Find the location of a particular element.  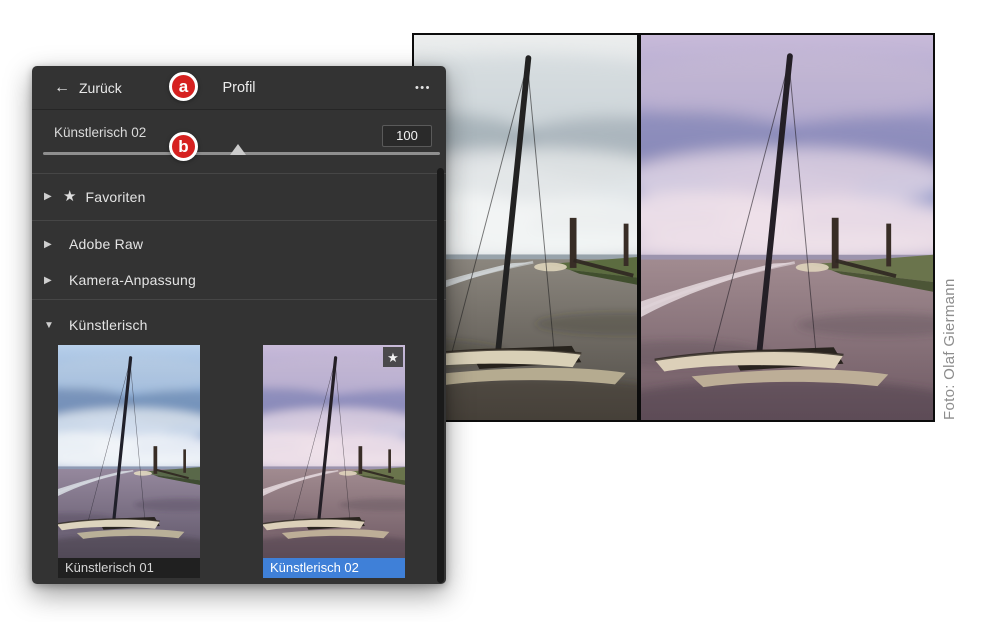

panel-title: Profil is located at coordinates (239, 87).